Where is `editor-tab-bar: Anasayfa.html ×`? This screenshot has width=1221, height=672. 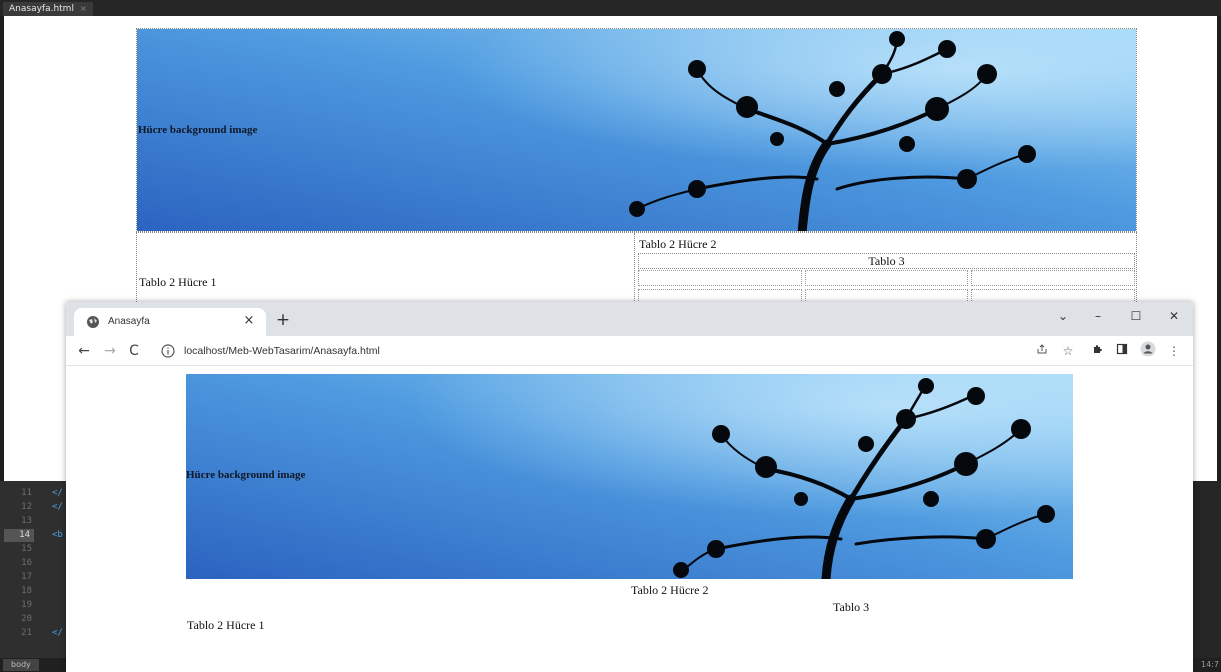 editor-tab-bar: Anasayfa.html × is located at coordinates (610, 8).